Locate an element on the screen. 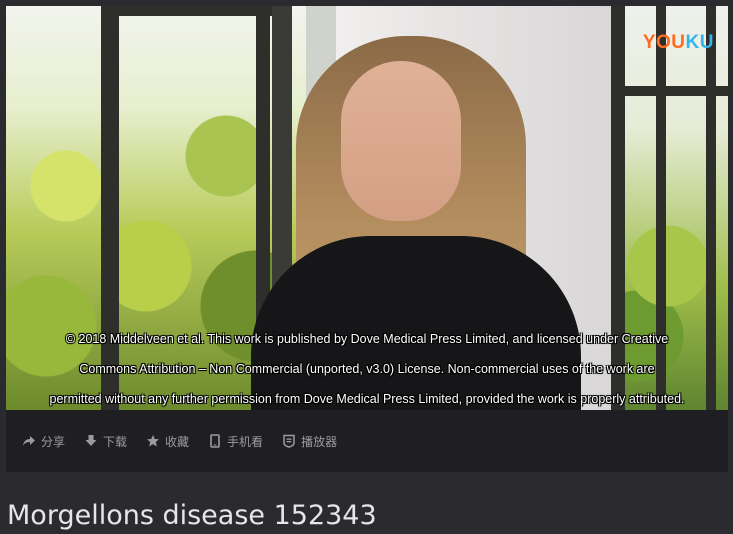 The height and width of the screenshot is (534, 733). youku-logo: YOUKU is located at coordinates (678, 42).